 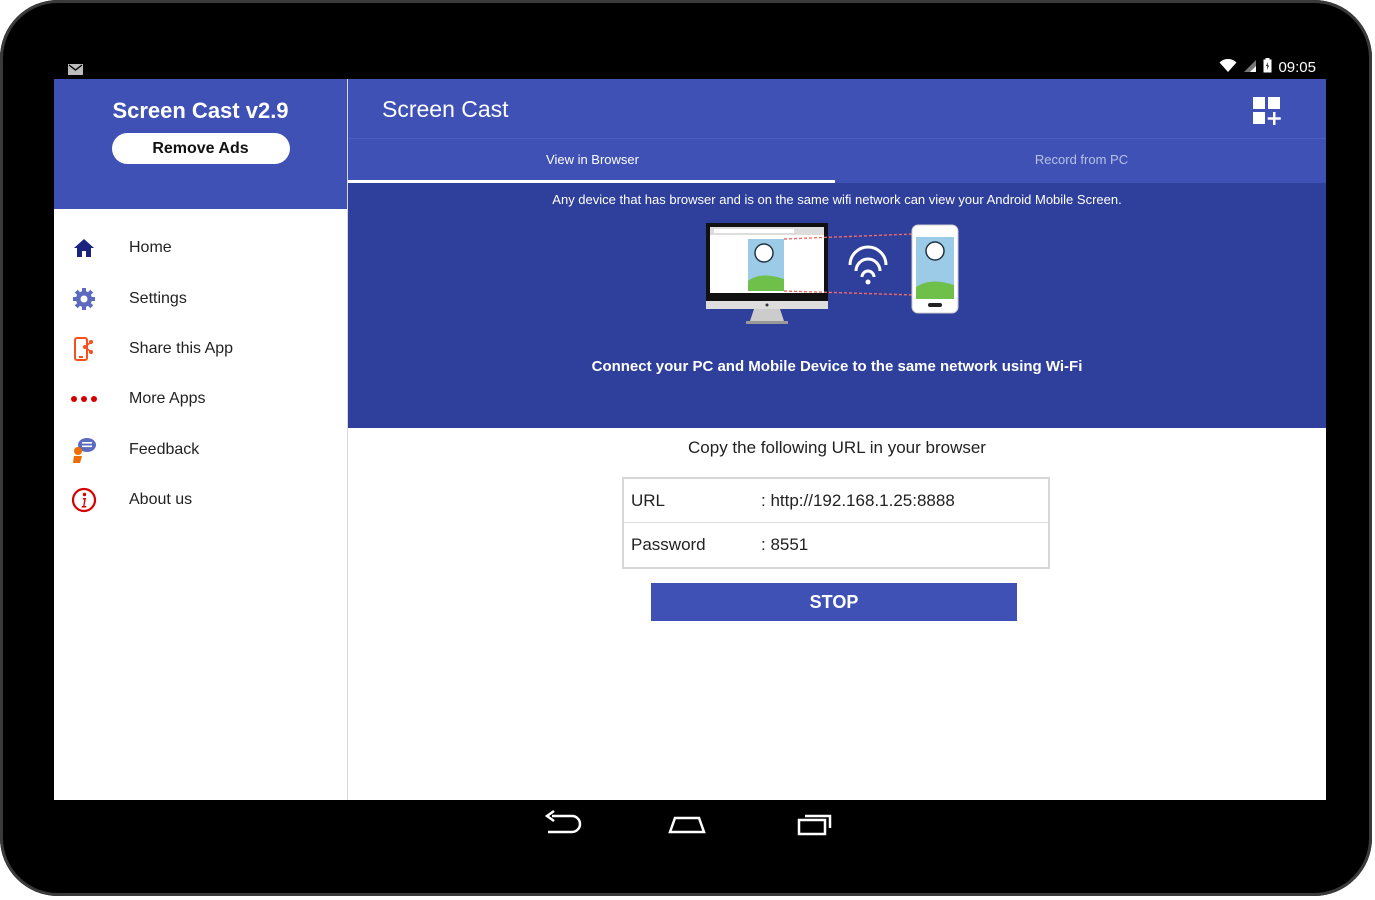 I want to click on menu-label-home: Home, so click(x=150, y=248).